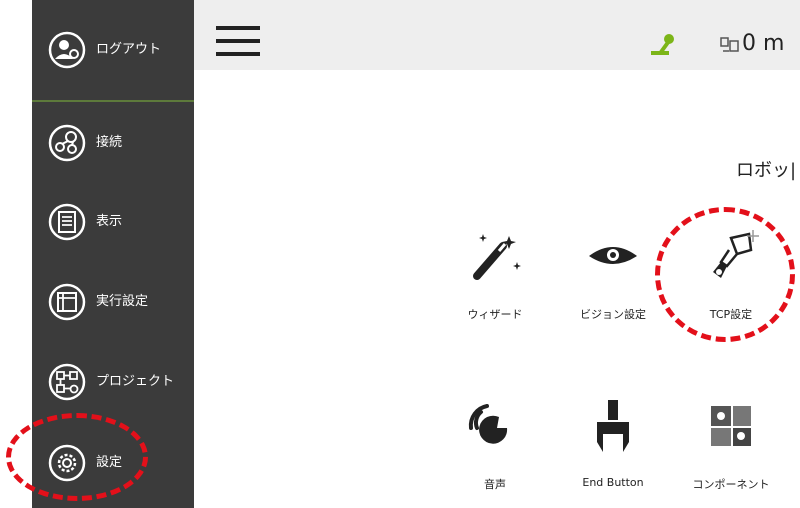 The height and width of the screenshot is (508, 800). What do you see at coordinates (67, 222) in the screenshot?
I see `list-view-icon` at bounding box center [67, 222].